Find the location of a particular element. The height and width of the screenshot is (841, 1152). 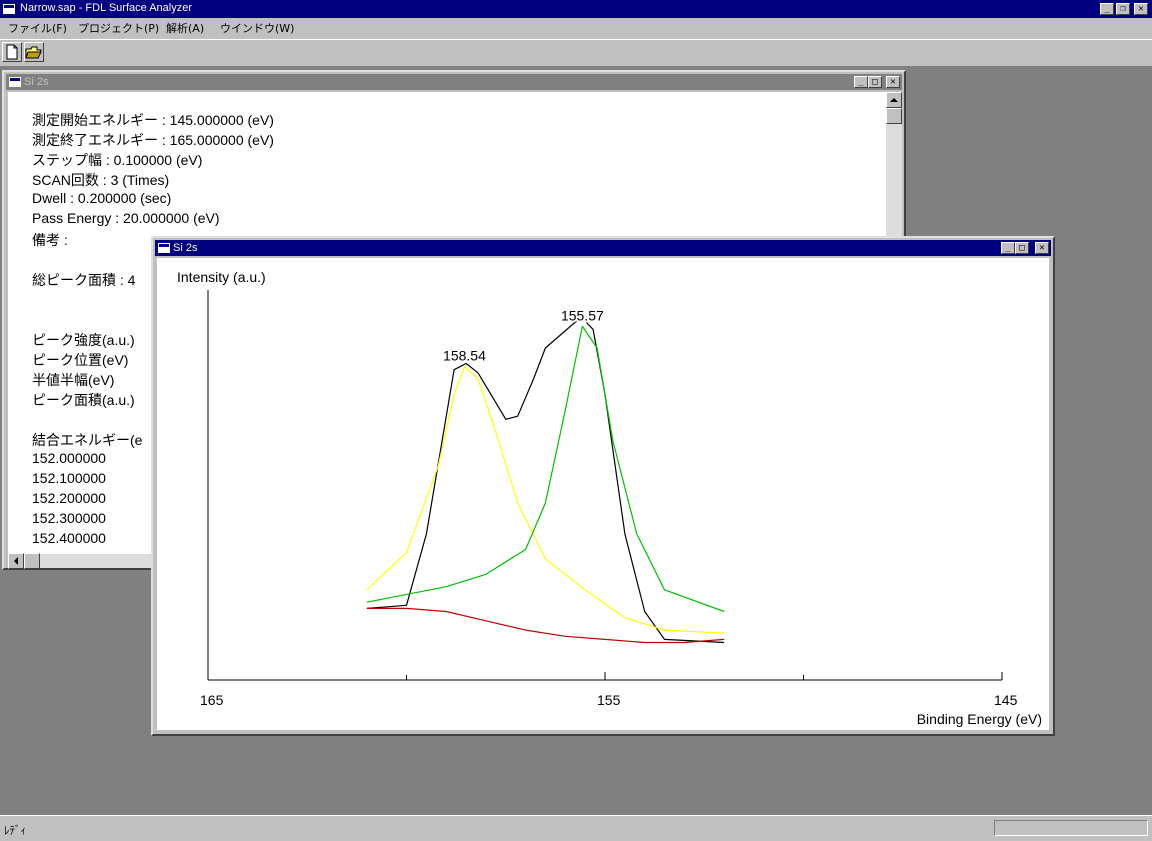

new-file-icon is located at coordinates (12, 52).